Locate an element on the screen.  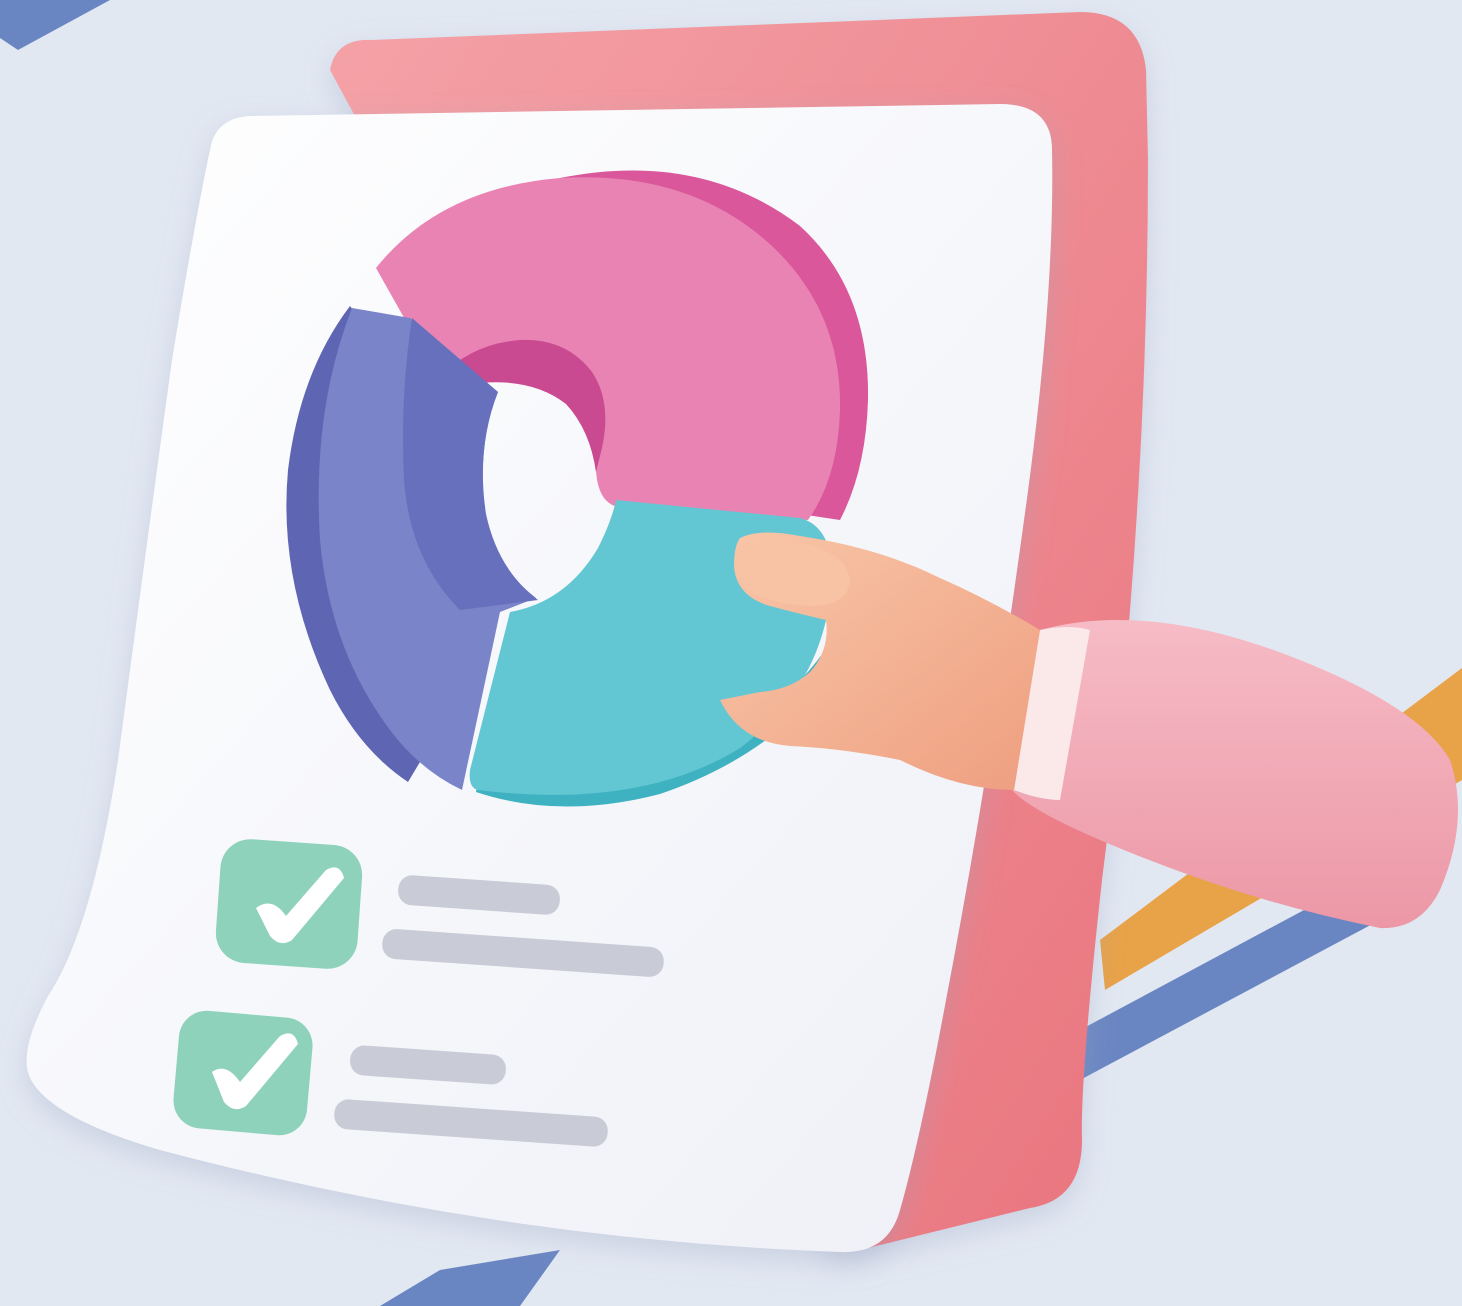
stripe-top-left is located at coordinates (55, 25).